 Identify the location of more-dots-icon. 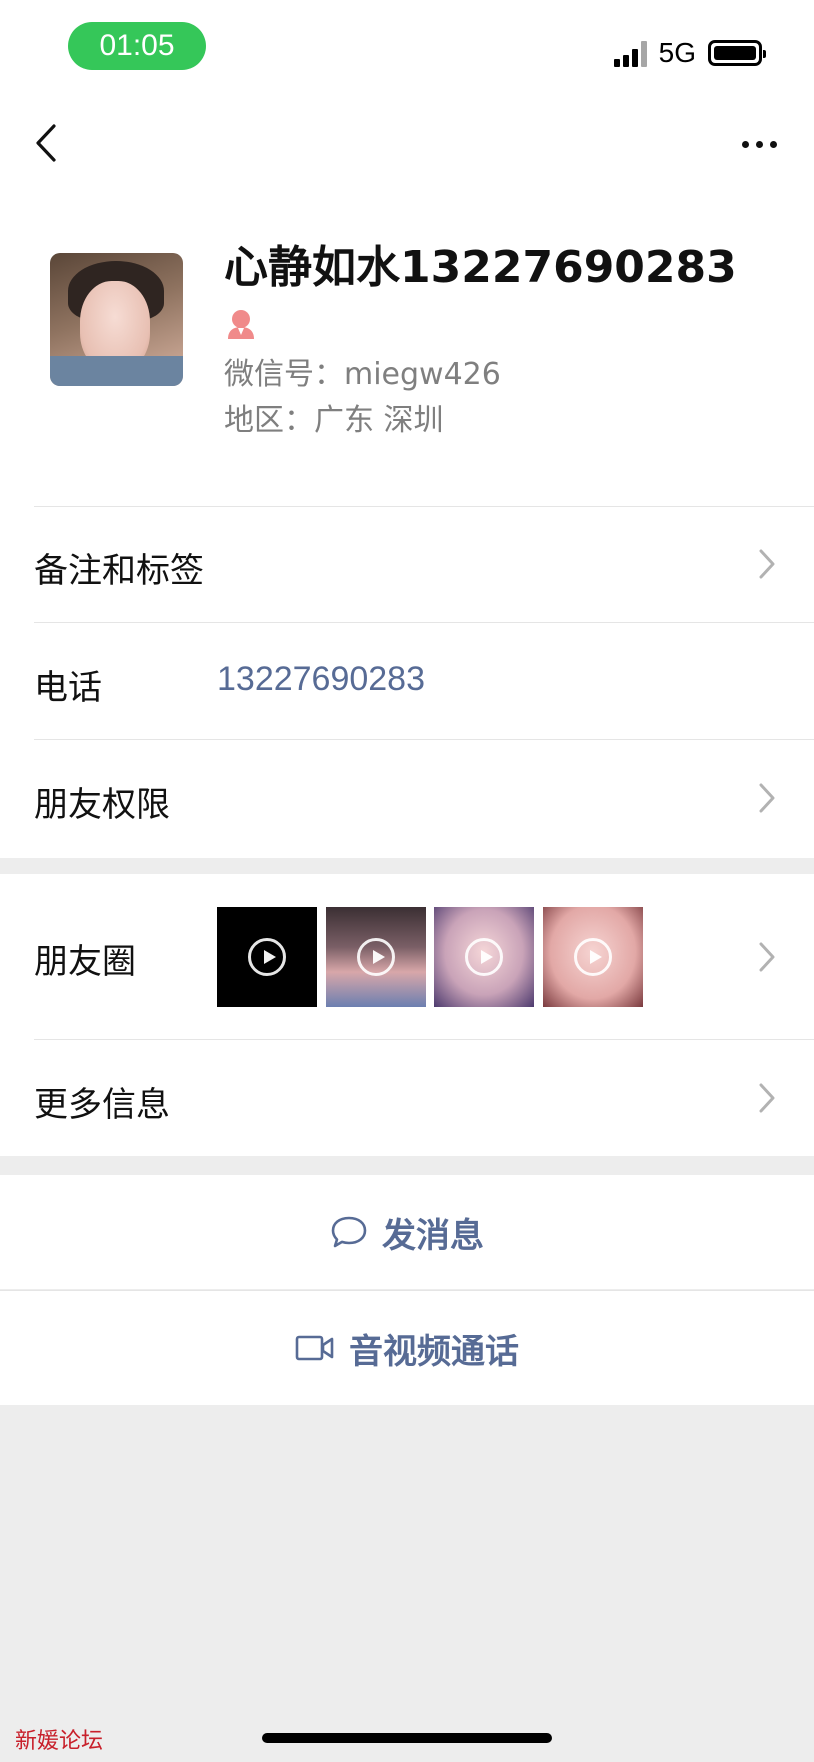
(745, 144).